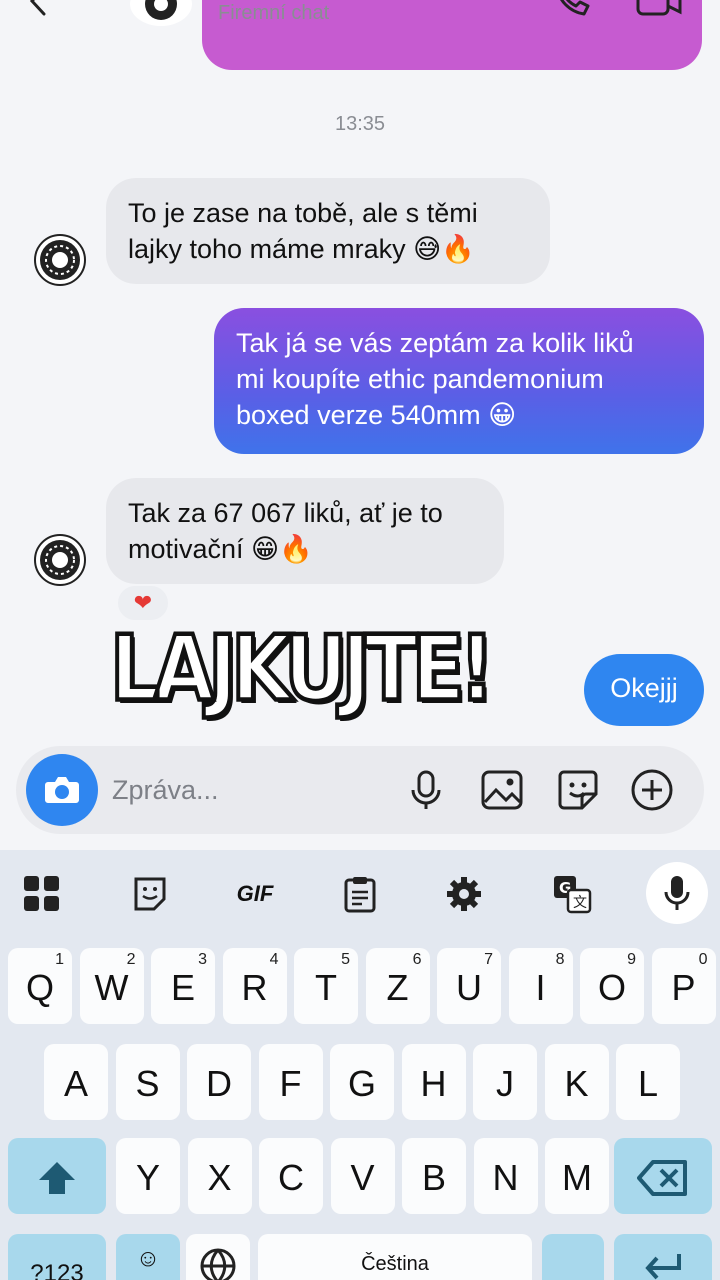 This screenshot has width=720, height=1280. I want to click on sticker-keyboard-icon, so click(150, 894).